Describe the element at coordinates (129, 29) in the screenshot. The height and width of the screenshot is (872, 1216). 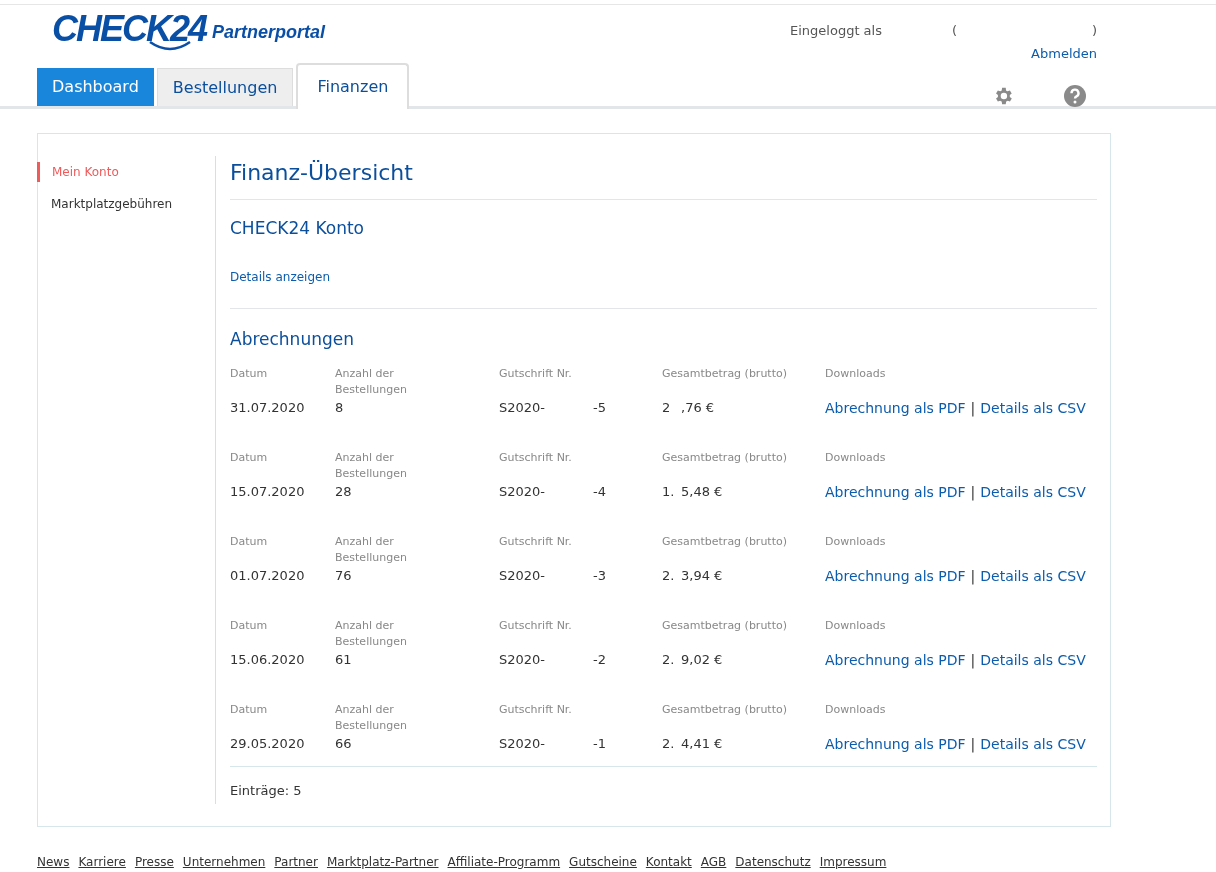
I see `logo-wordmark: CHECK24` at that location.